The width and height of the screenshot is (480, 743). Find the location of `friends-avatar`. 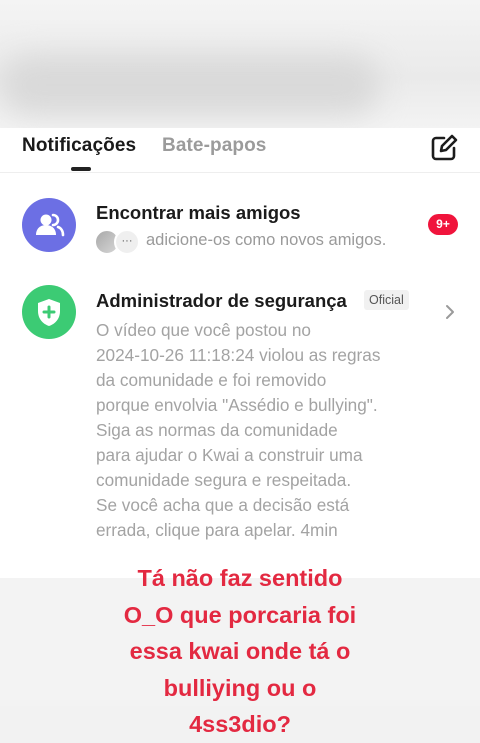

friends-avatar is located at coordinates (49, 225).